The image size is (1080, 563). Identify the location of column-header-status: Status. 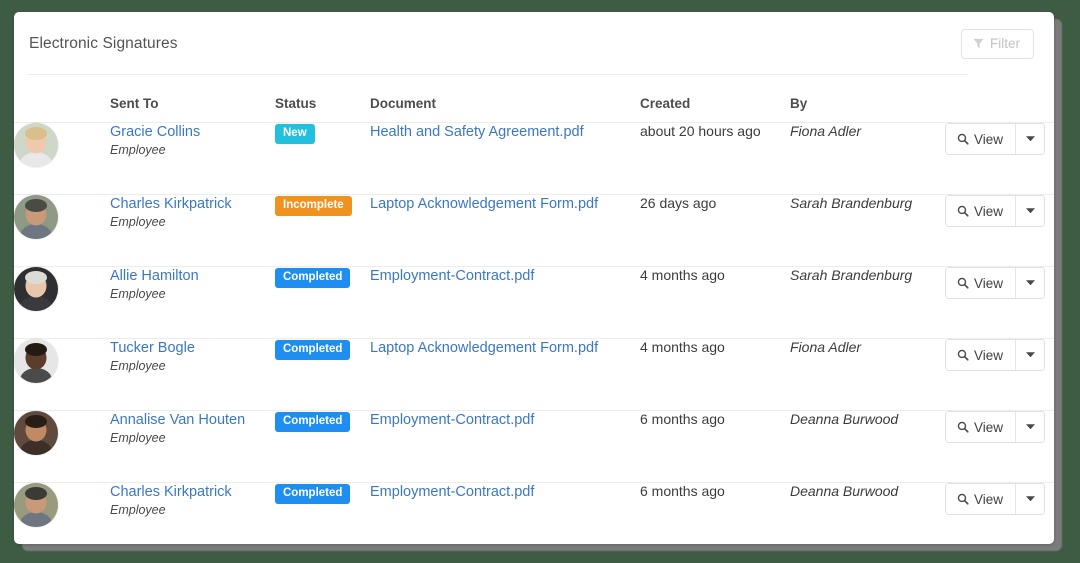
(322, 99).